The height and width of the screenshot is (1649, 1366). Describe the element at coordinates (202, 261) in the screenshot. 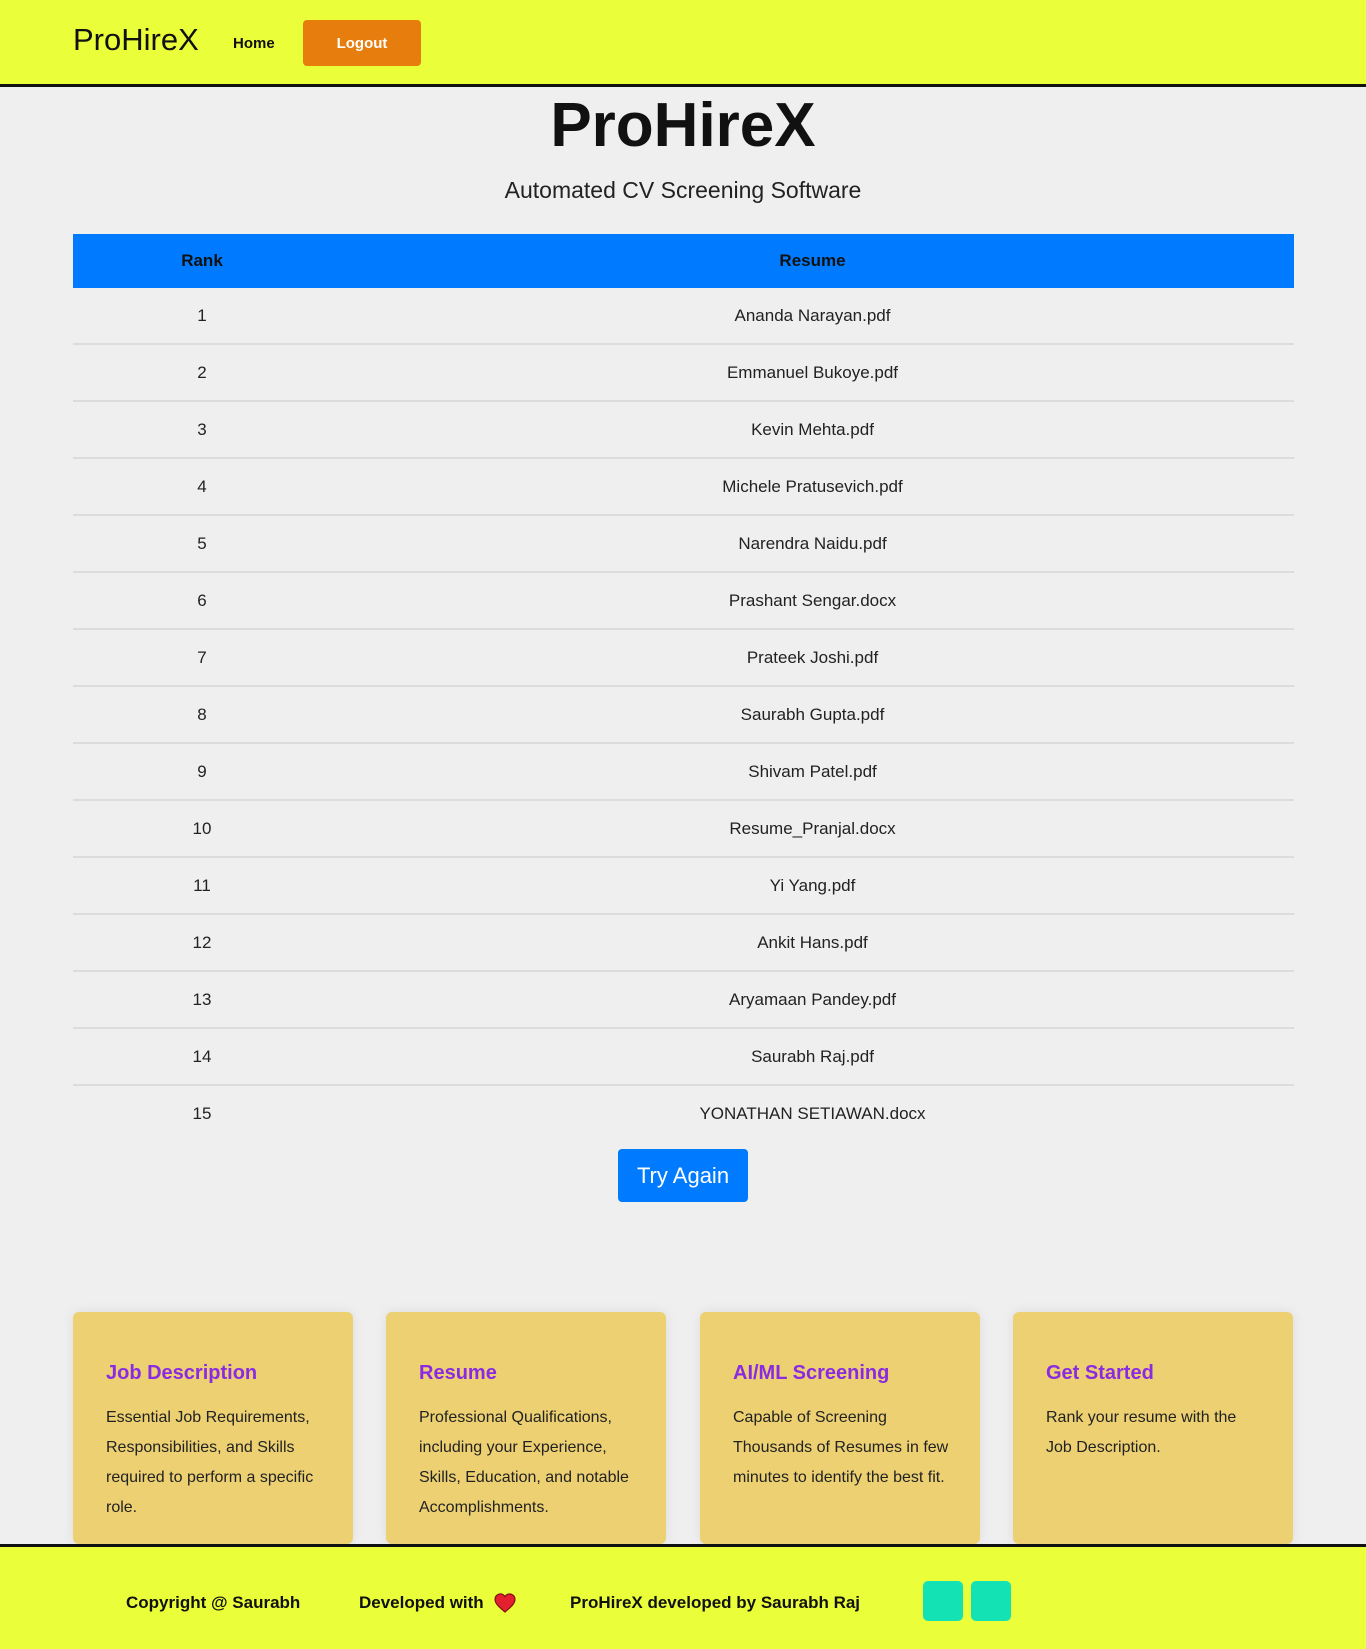

I see `column-header-rank: Rank` at that location.